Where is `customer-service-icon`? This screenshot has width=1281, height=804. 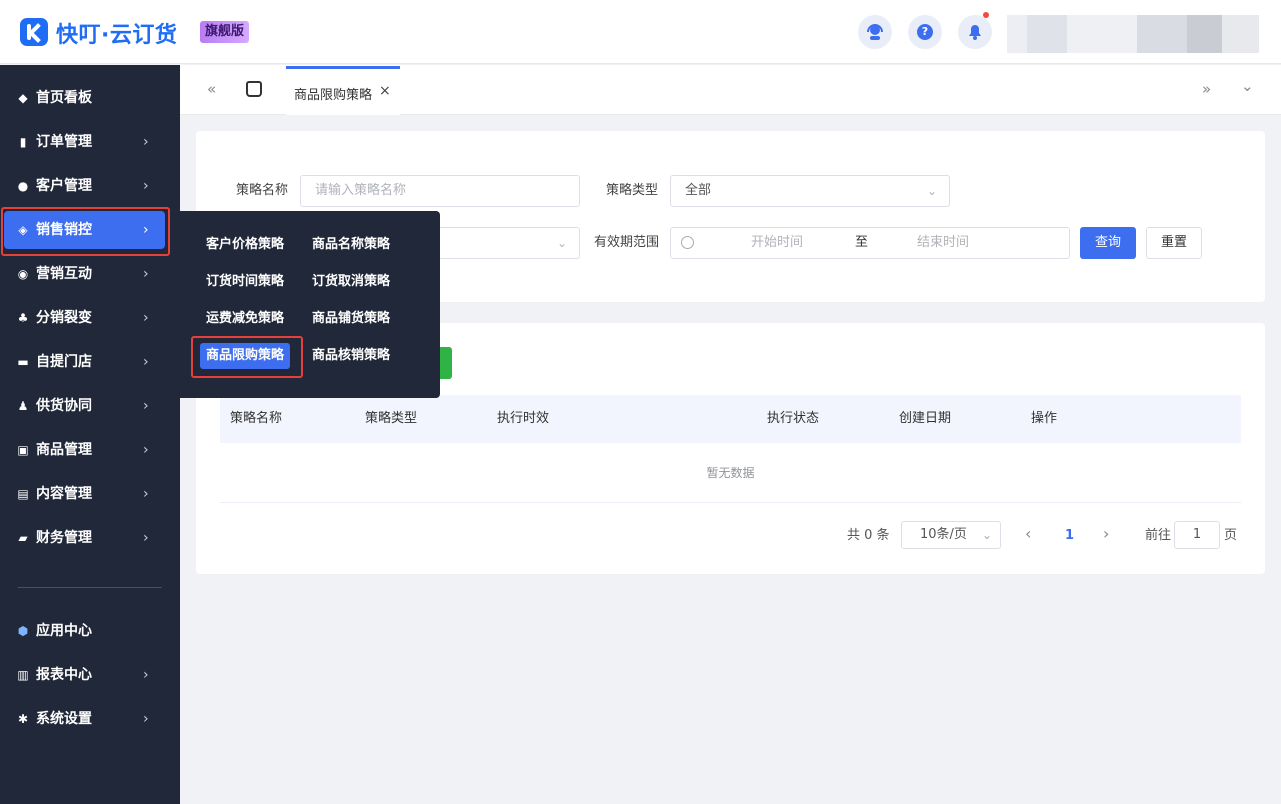 customer-service-icon is located at coordinates (875, 32).